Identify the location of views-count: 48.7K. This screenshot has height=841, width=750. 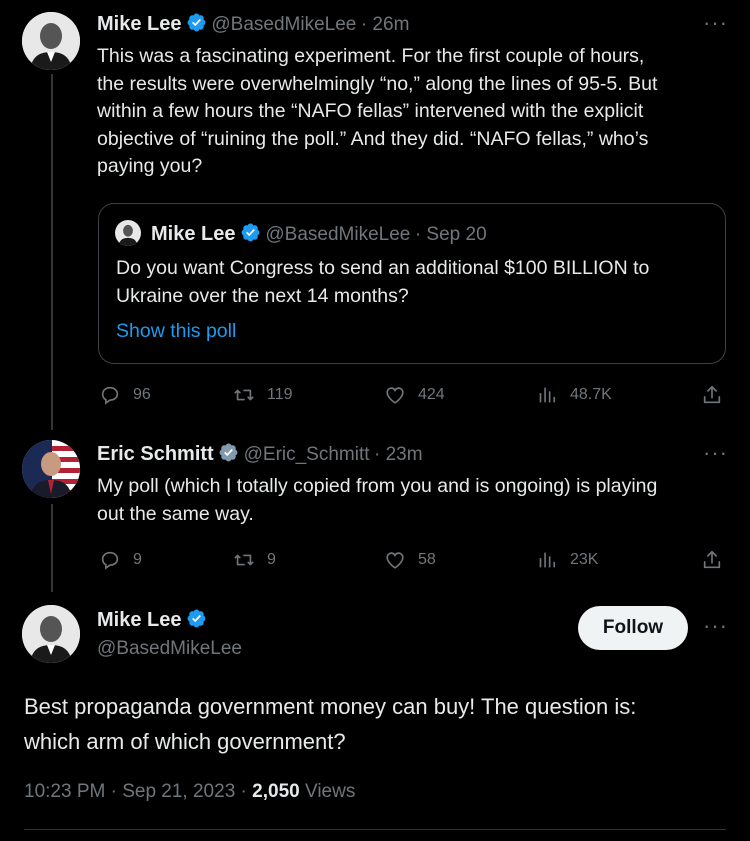
(591, 394).